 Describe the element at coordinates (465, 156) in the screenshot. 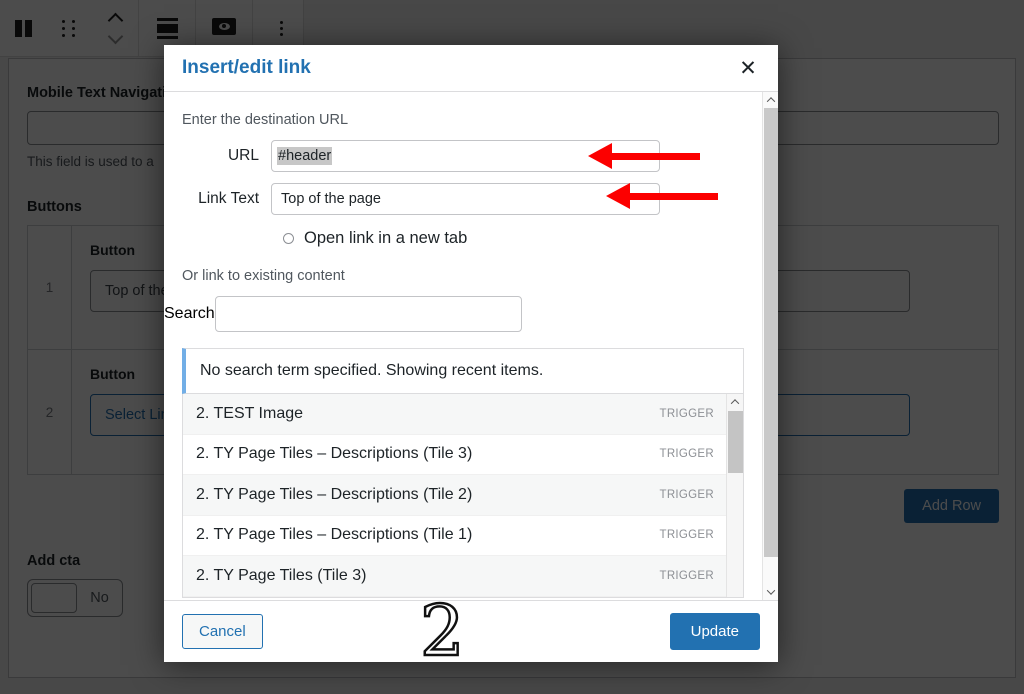

I see `url-input: #header` at that location.